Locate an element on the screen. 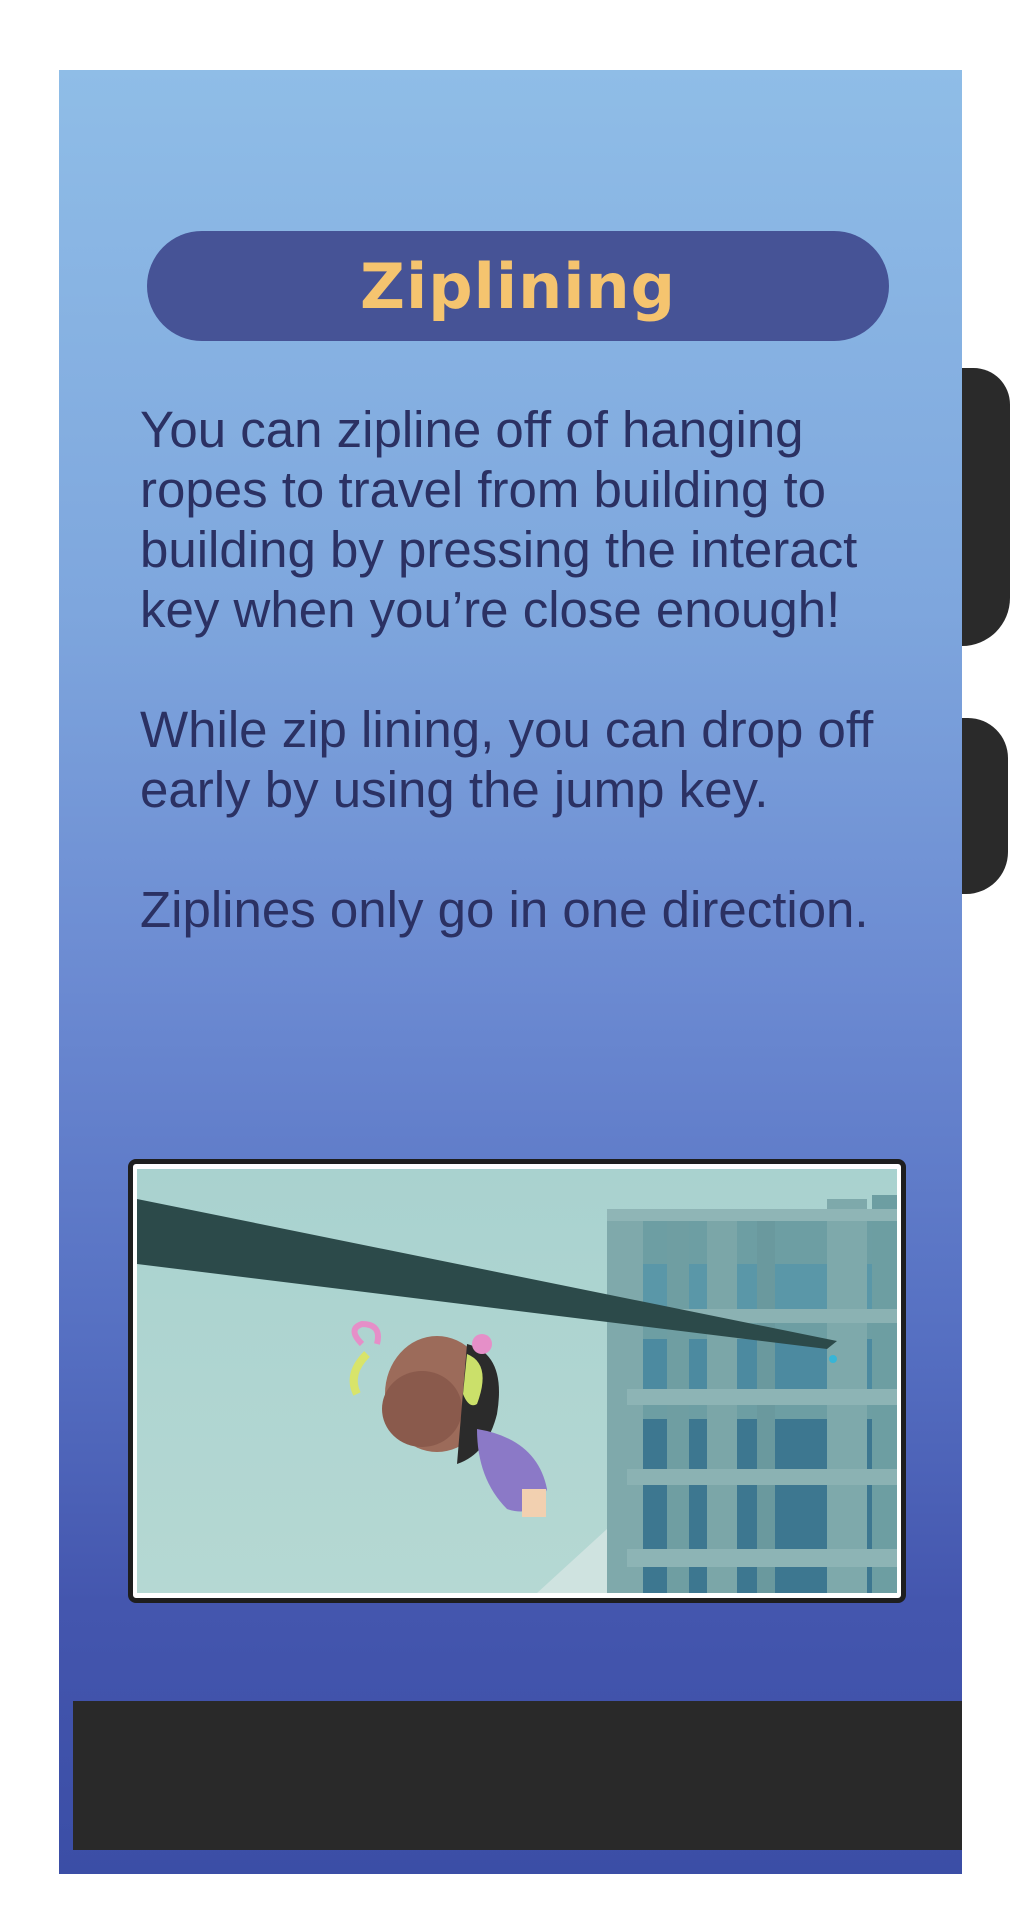 The height and width of the screenshot is (1930, 1030). bottom-bar is located at coordinates (517, 1775).